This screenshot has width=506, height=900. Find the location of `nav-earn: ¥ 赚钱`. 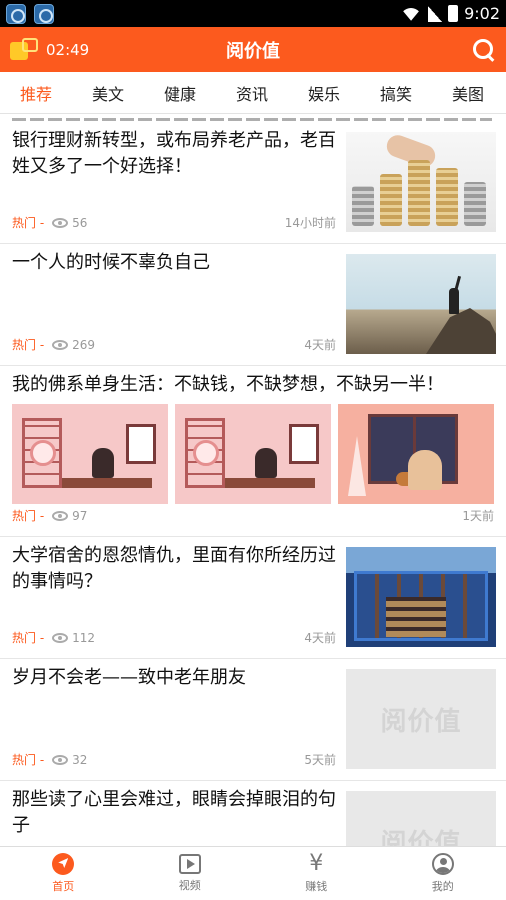

nav-earn: ¥ 赚钱 is located at coordinates (316, 873).